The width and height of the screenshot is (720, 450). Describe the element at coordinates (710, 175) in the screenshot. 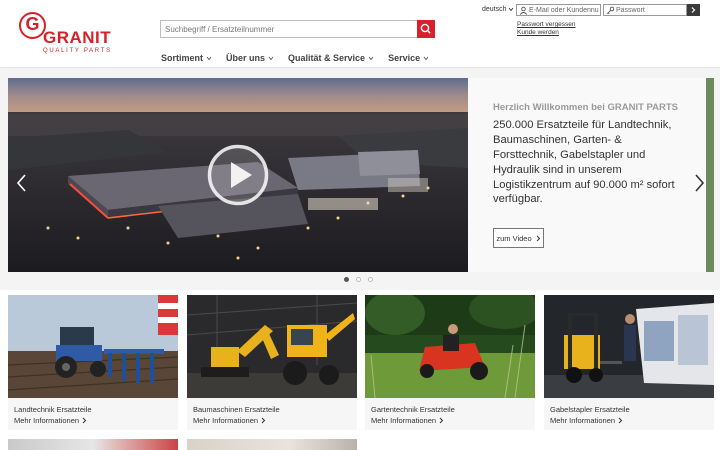

I see `next-slide-preview` at that location.